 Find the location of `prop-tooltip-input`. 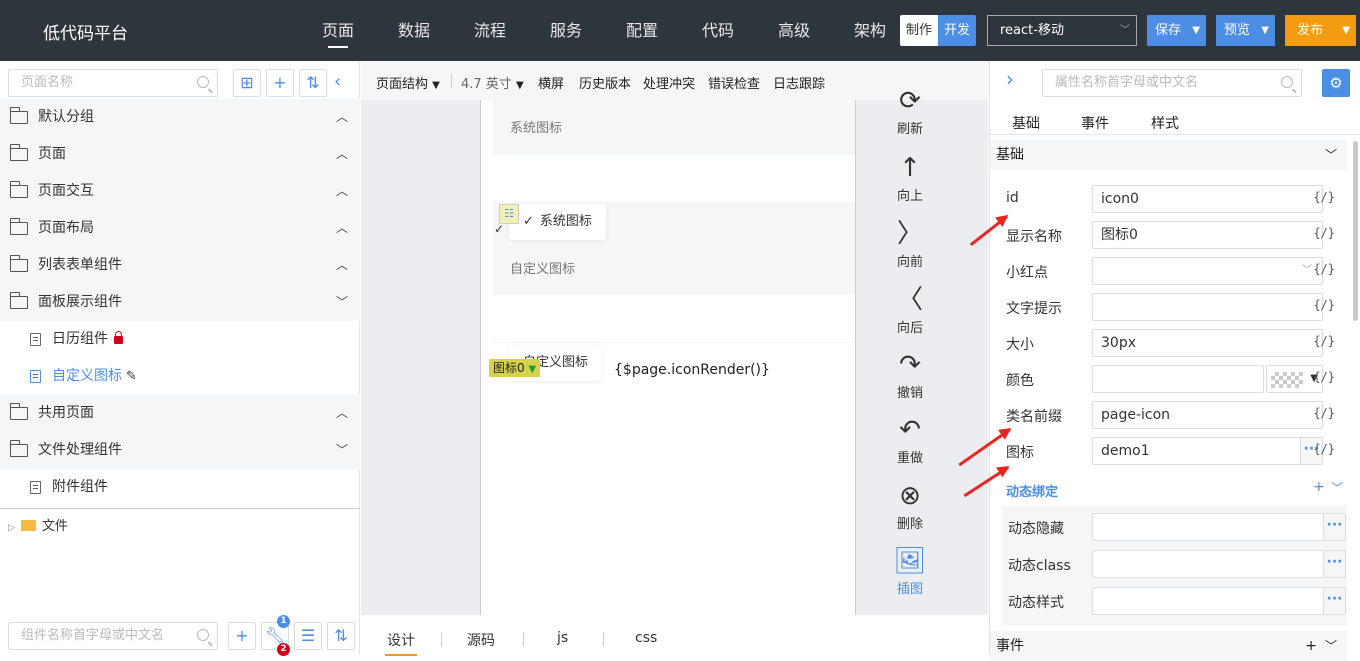

prop-tooltip-input is located at coordinates (1207, 307).